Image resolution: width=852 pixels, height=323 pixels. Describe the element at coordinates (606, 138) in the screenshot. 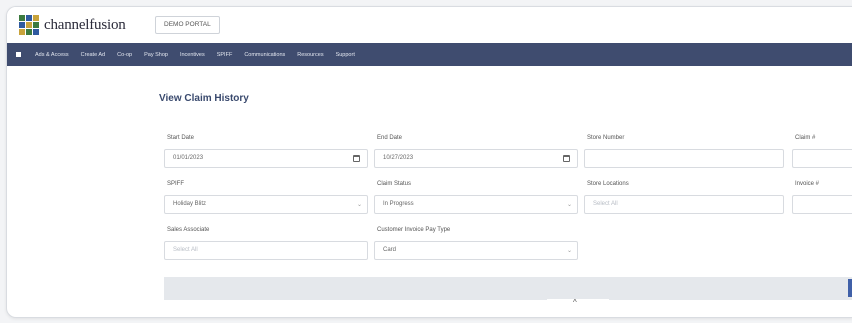

I see `store-number-label: Store Number` at that location.